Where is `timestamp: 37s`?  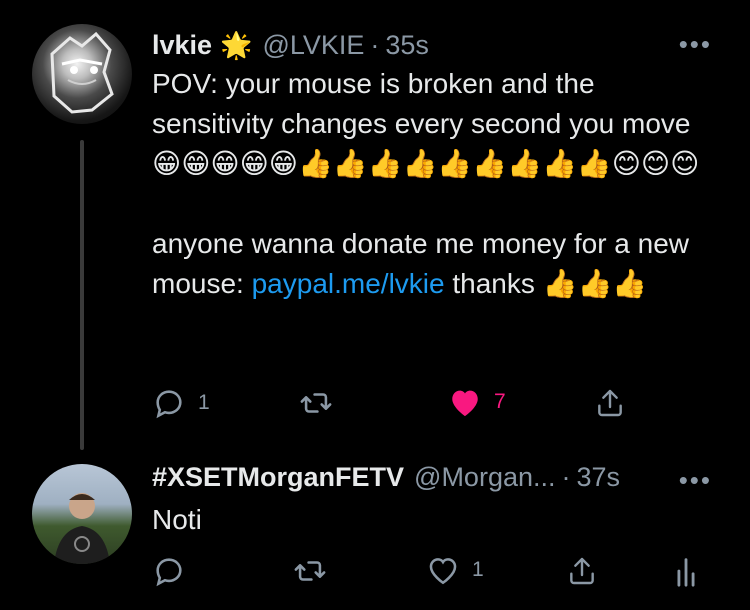 timestamp: 37s is located at coordinates (599, 477).